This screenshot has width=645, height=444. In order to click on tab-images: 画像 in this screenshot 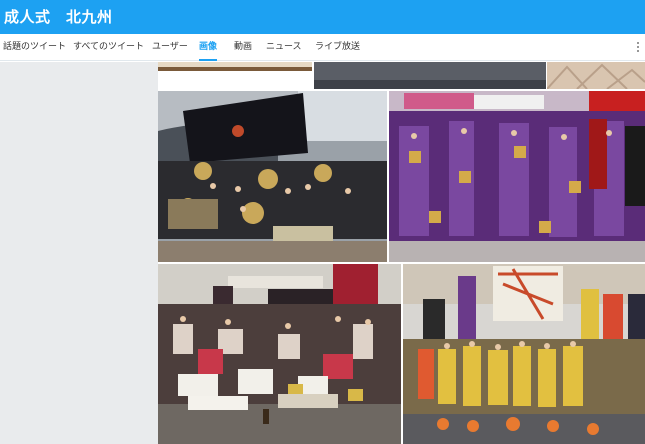, I will do `click(208, 47)`.